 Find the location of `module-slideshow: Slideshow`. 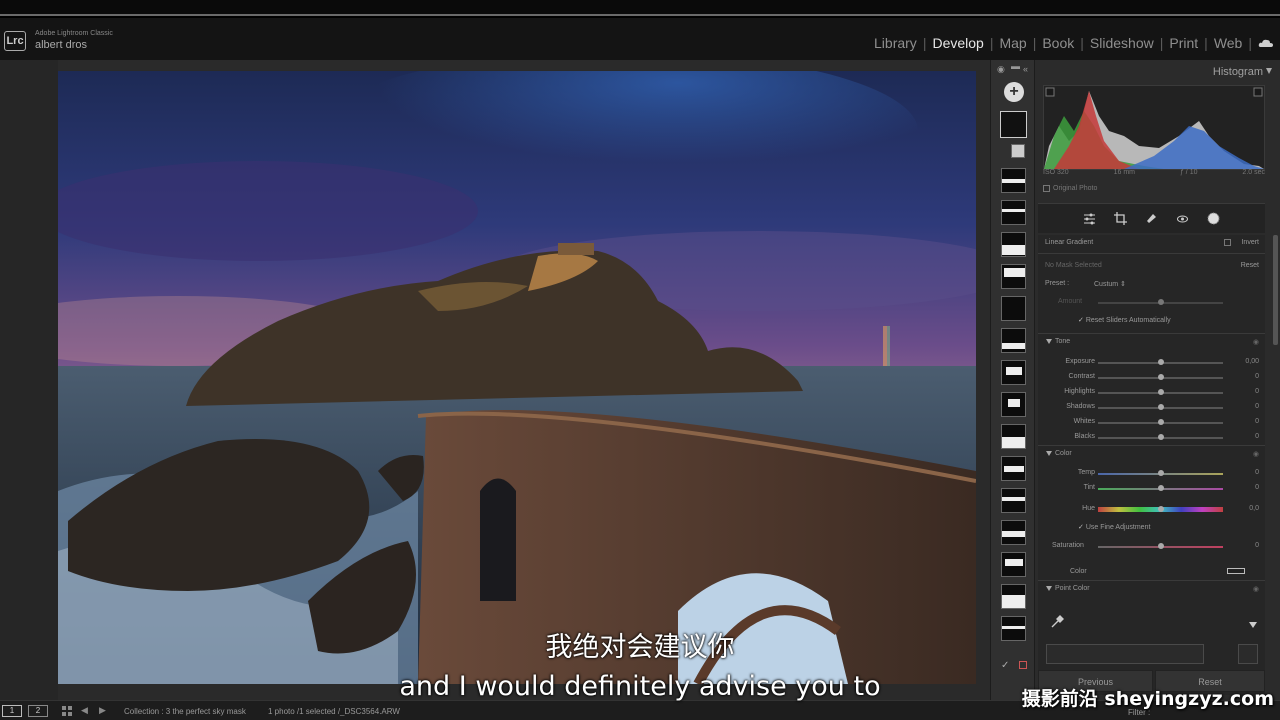

module-slideshow: Slideshow is located at coordinates (1122, 43).